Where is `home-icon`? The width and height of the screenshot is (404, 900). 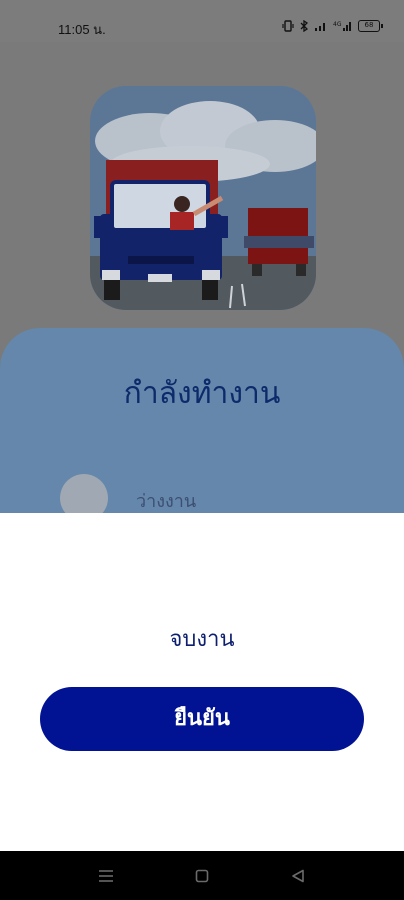
home-icon is located at coordinates (202, 876).